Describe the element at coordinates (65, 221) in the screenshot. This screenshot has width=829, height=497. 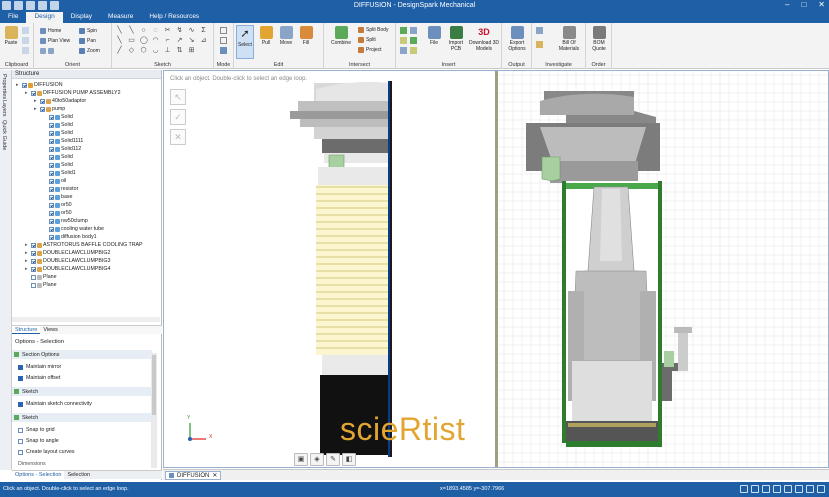
I see `tree-item: nw50clump` at that location.